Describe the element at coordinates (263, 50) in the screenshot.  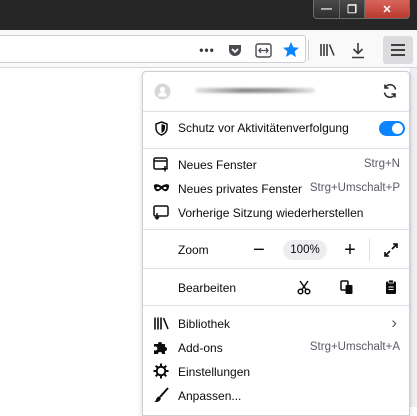
I see `reader-icon` at that location.